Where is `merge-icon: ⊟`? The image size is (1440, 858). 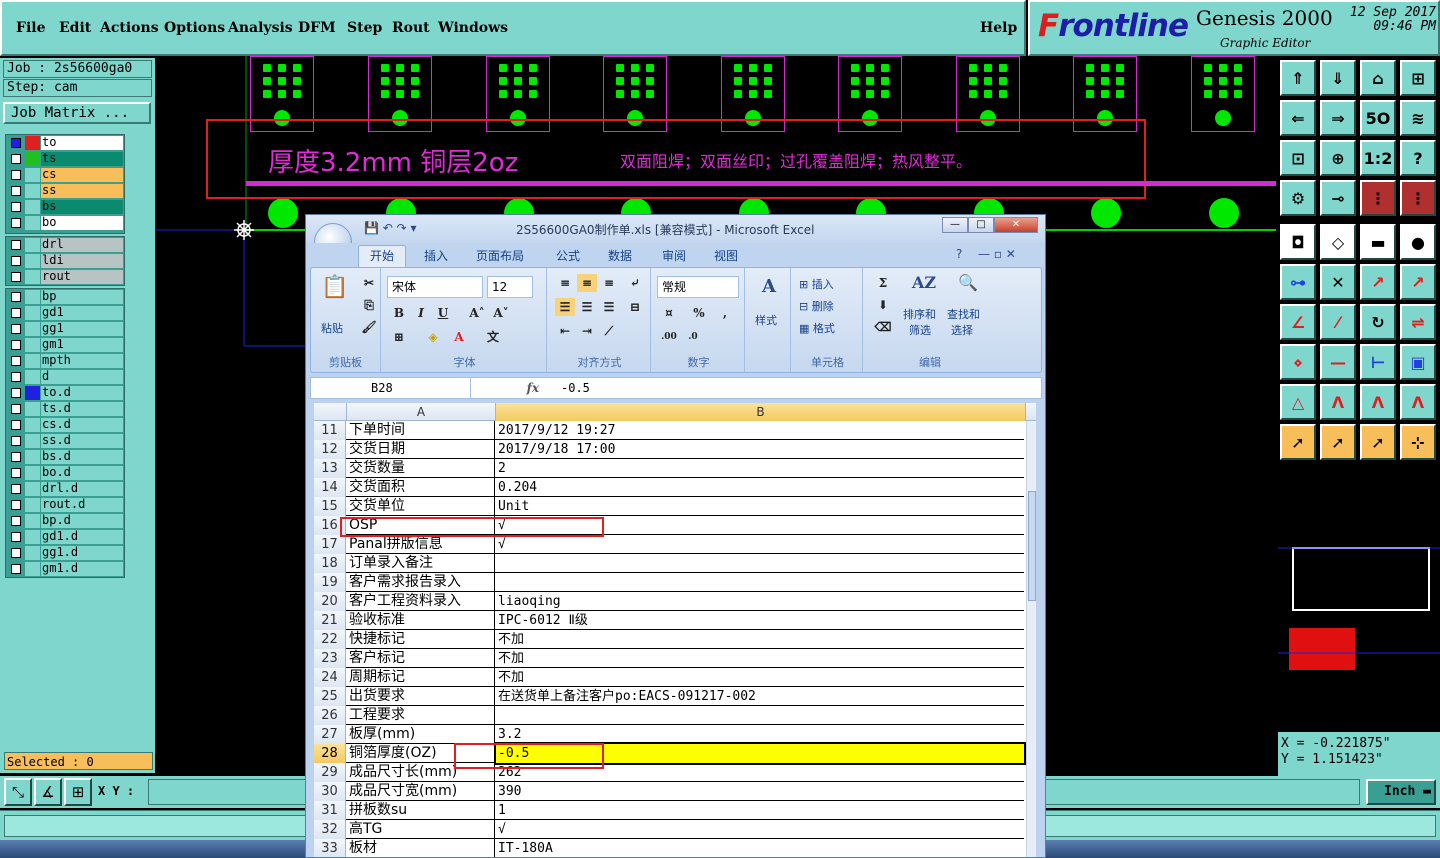
merge-icon: ⊟ is located at coordinates (635, 307).